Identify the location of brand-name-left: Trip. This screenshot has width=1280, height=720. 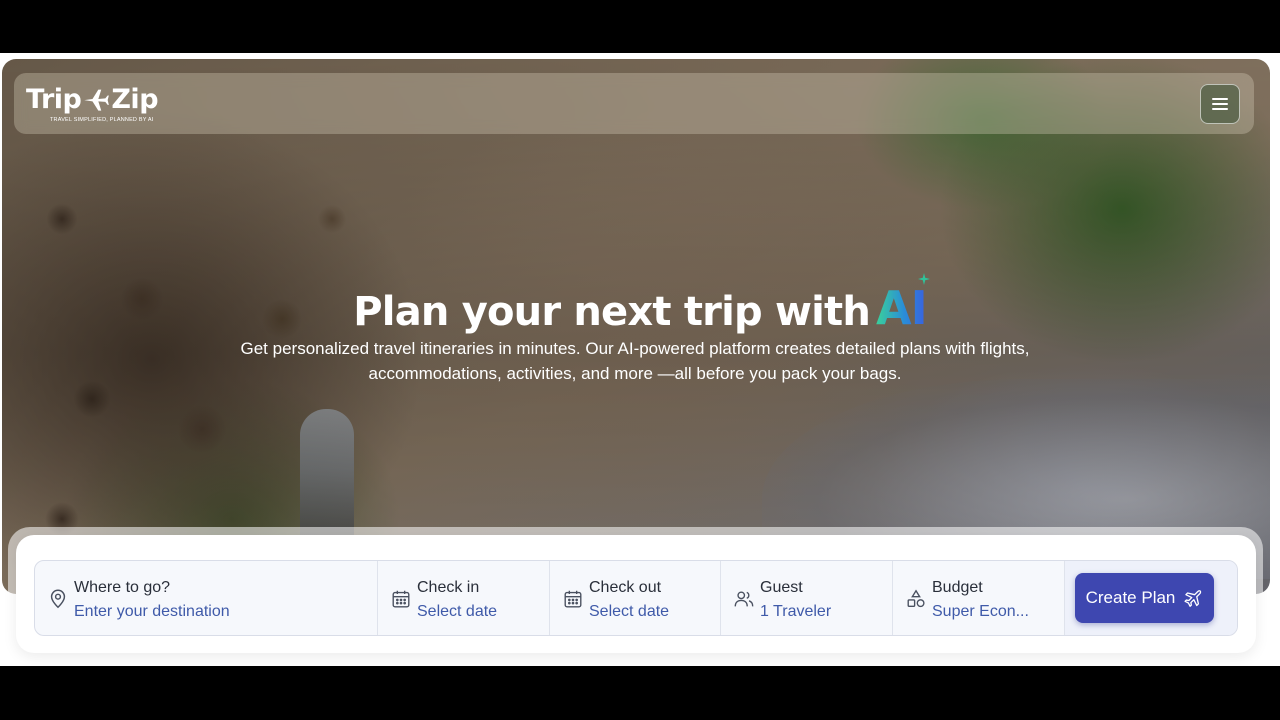
(54, 99).